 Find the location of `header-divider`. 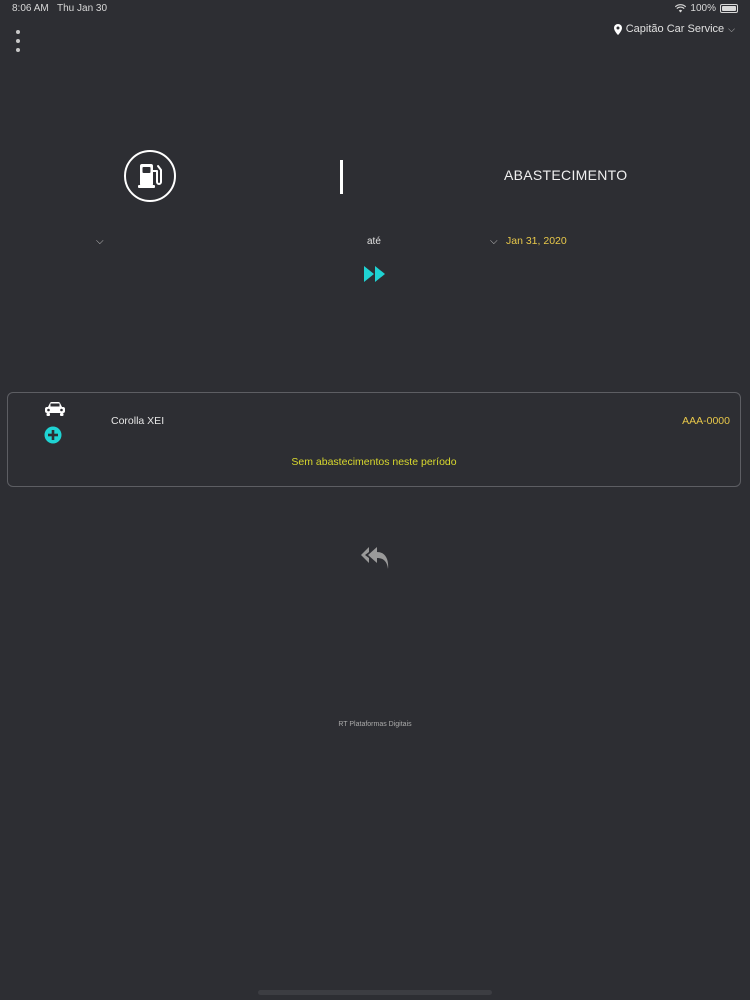

header-divider is located at coordinates (341, 177).